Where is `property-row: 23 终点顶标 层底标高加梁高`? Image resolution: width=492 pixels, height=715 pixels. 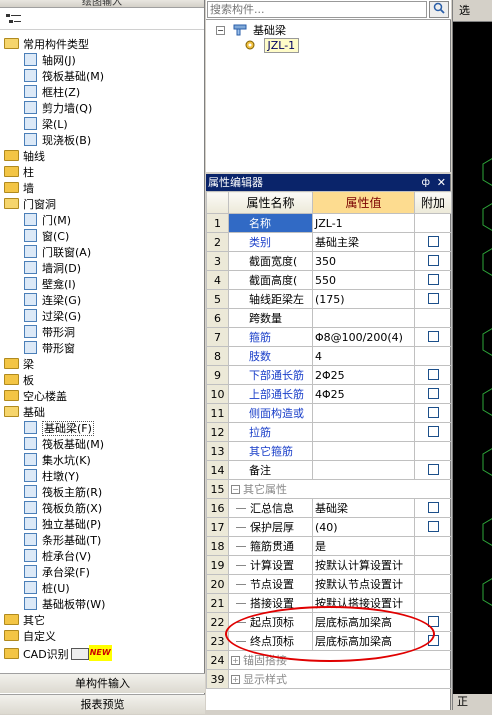
property-row: 23 终点顶标 层底标高加梁高 is located at coordinates (329, 641).